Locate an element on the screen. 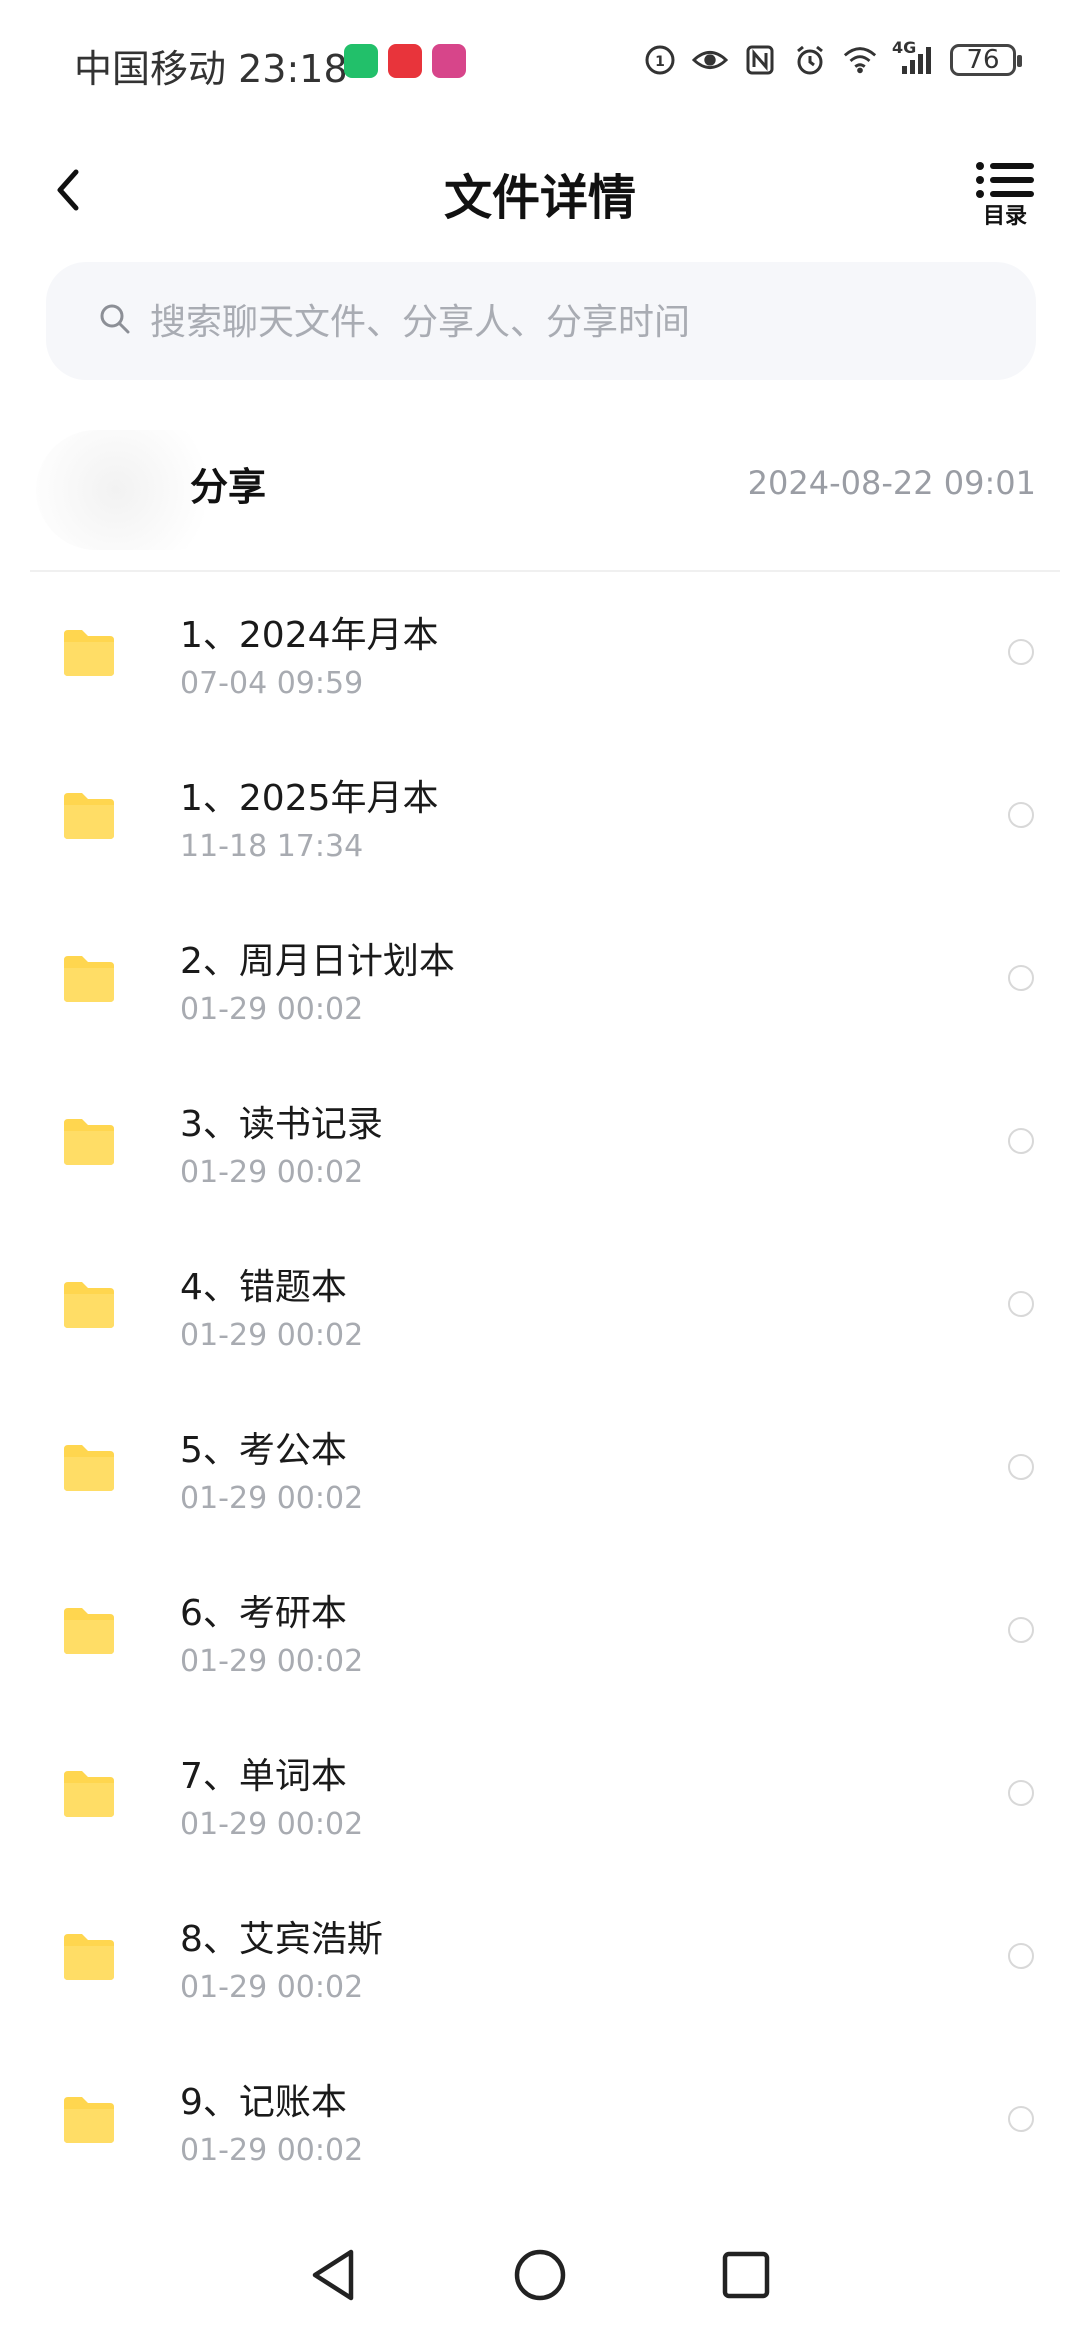  divider is located at coordinates (545, 571).